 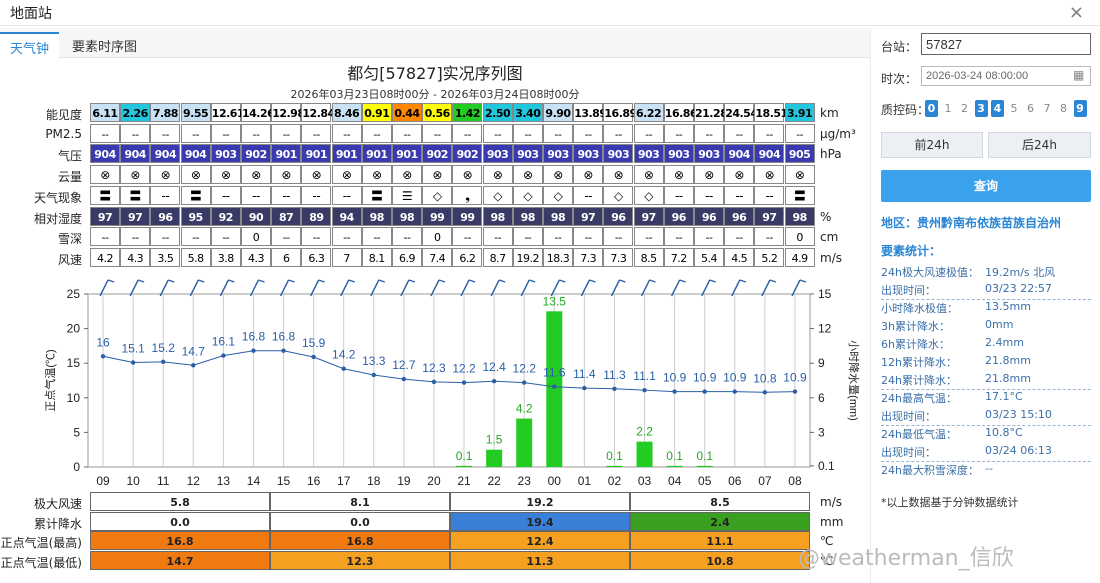 What do you see at coordinates (720, 521) in the screenshot?
I see `summary-cell: 2.4` at bounding box center [720, 521].